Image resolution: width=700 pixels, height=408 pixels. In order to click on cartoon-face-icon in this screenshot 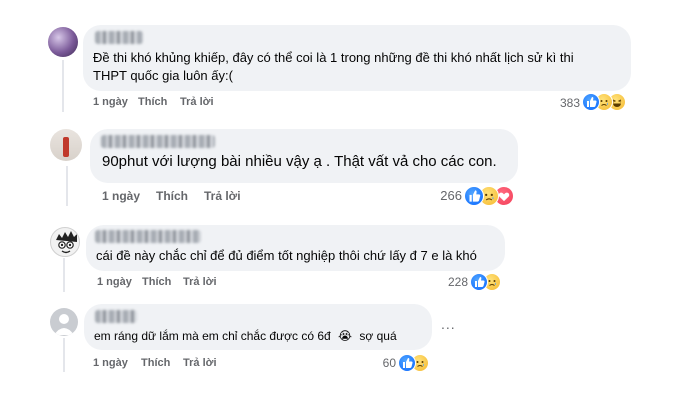, I will do `click(66, 242)`.